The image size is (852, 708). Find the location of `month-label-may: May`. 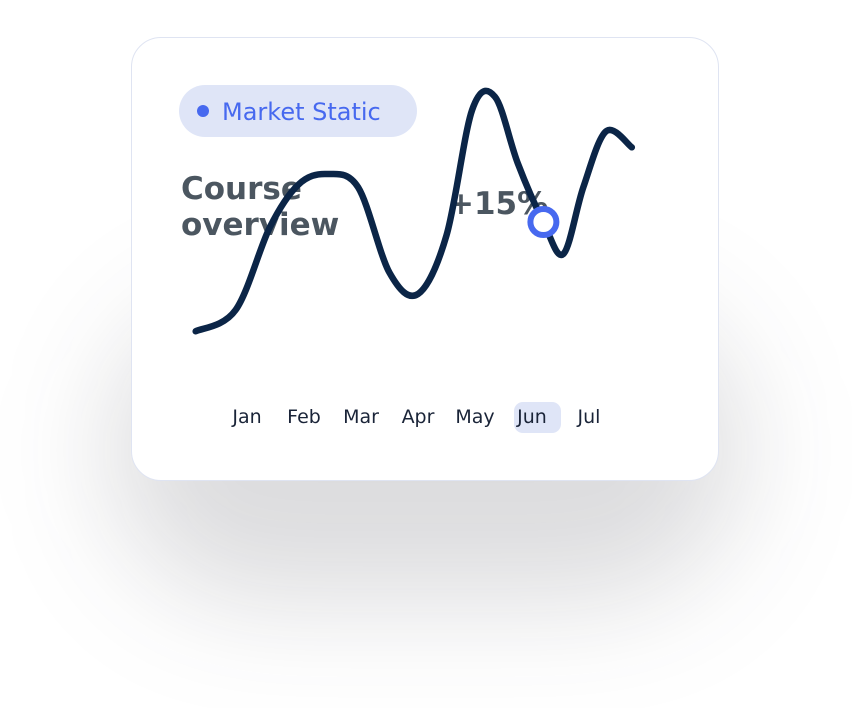

month-label-may: May is located at coordinates (474, 417).